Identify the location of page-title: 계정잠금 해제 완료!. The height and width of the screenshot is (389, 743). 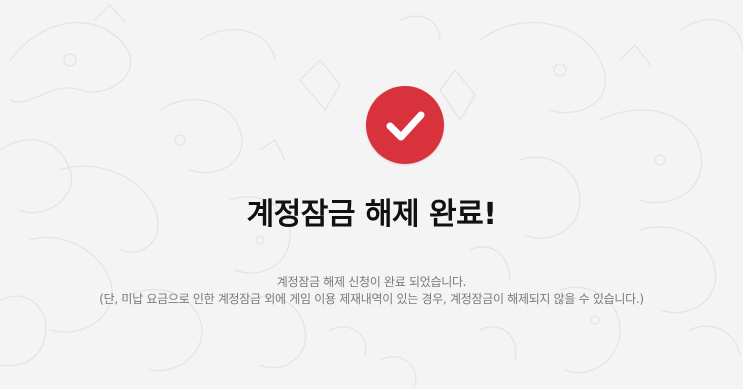
(371, 214).